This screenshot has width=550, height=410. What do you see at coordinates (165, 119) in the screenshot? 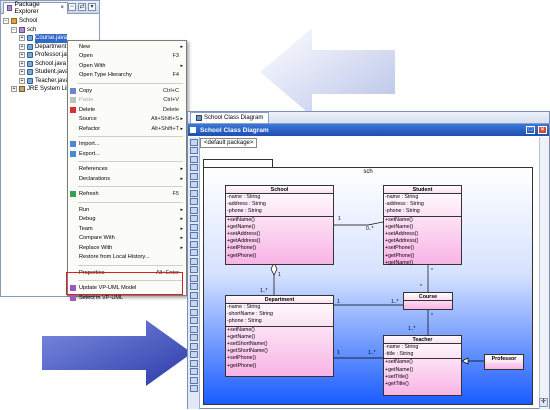
I see `menu-item-shortcut: Alt+Shift+S` at bounding box center [165, 119].